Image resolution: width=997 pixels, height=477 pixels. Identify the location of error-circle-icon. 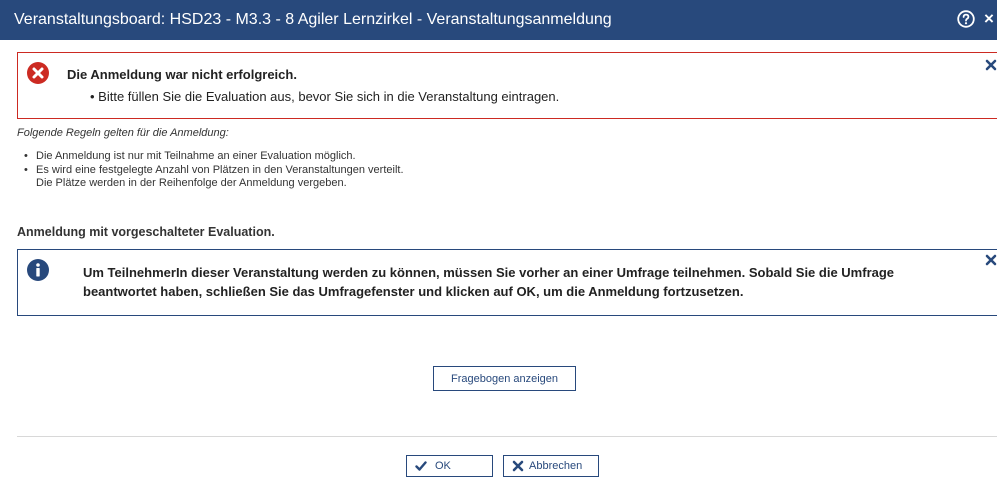
(38, 73).